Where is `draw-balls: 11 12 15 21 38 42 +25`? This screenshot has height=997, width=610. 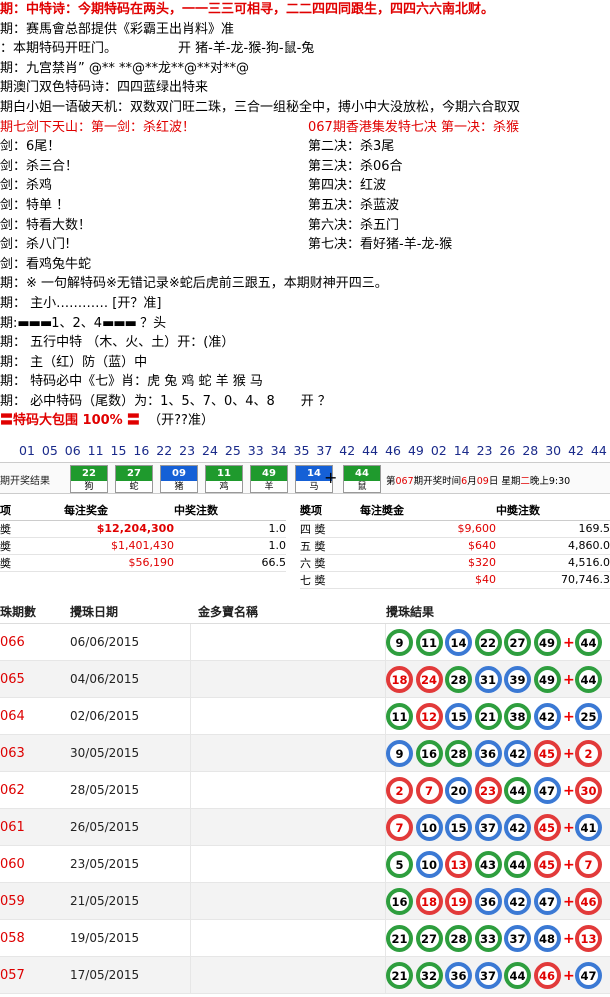 draw-balls: 11 12 15 21 38 42 +25 is located at coordinates (495, 716).